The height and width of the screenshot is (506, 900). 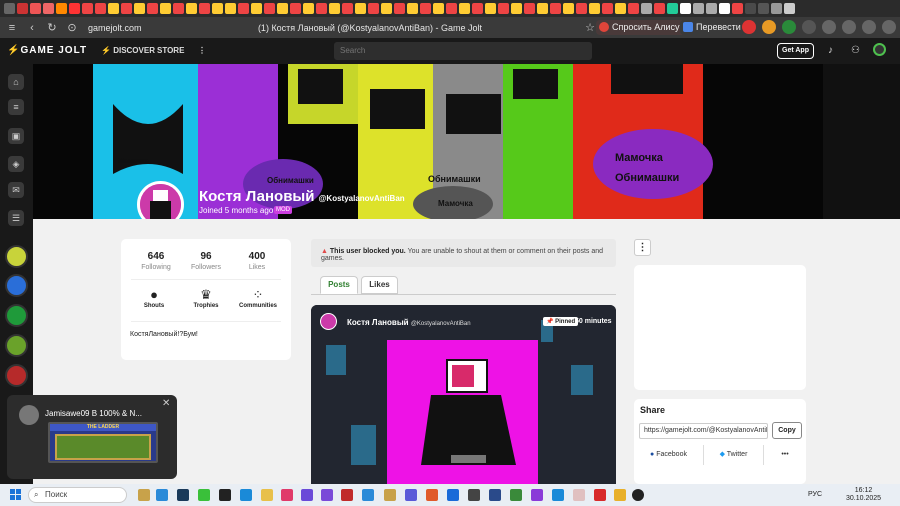 I want to click on more-share-button: •••, so click(x=785, y=455).